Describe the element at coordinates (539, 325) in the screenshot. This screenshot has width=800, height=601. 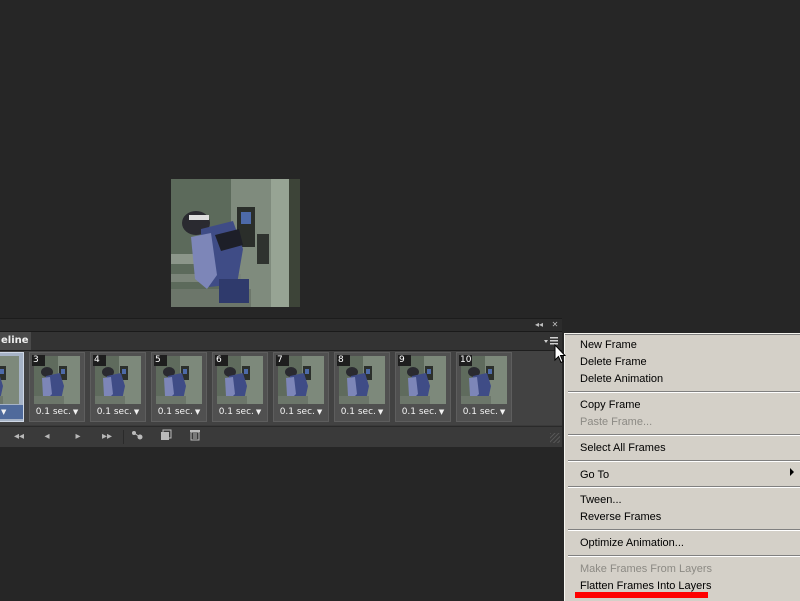
I see `collapse-icon: ◂◂` at that location.